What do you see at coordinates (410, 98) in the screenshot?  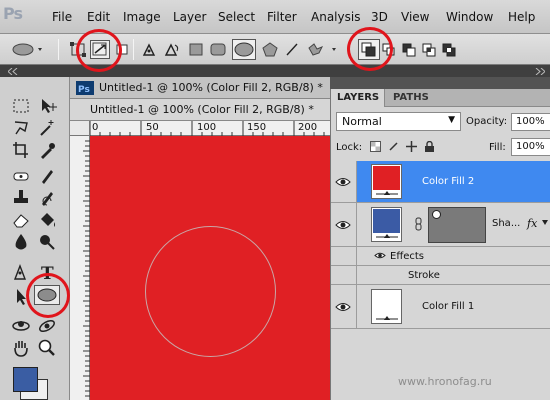 I see `tab-paths: PATHS` at bounding box center [410, 98].